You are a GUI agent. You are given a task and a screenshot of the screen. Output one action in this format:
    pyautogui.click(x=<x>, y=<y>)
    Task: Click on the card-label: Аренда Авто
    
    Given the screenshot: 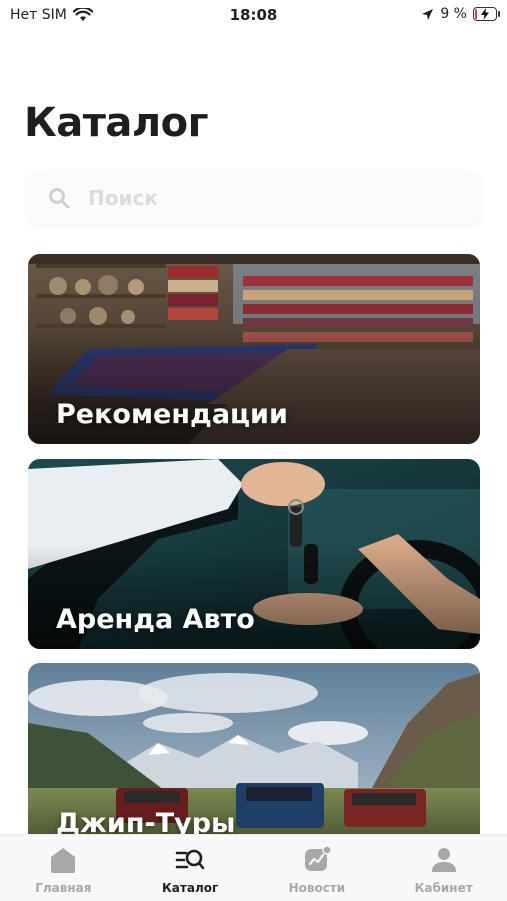 What is the action you would take?
    pyautogui.click(x=155, y=619)
    